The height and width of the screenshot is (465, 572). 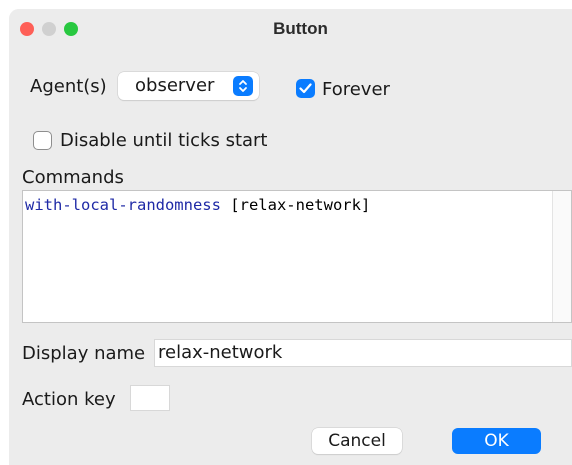 I want to click on cancel-button: Cancel, so click(x=357, y=441).